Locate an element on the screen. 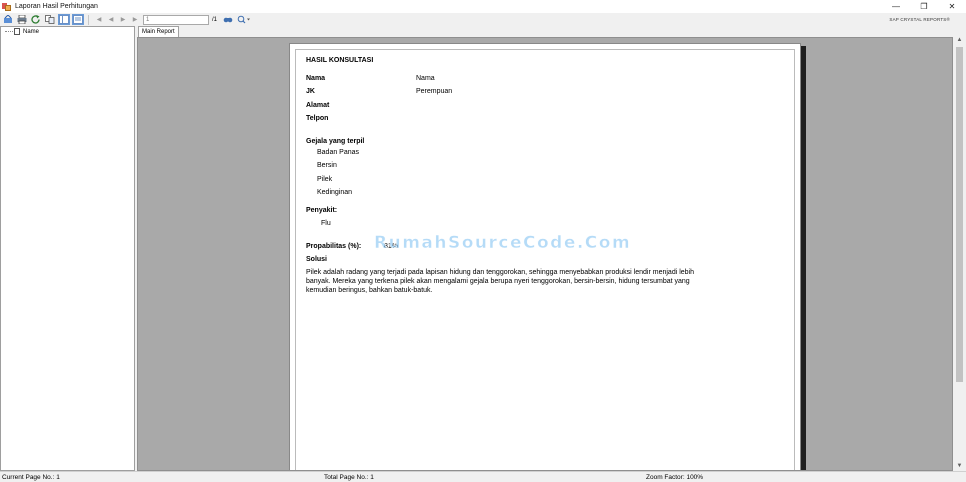 The width and height of the screenshot is (966, 482). probability-label: Propabilitas (%): is located at coordinates (334, 246).